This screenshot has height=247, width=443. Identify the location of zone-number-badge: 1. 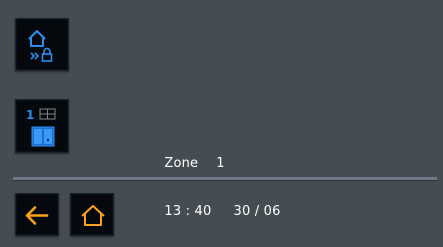
(30, 115).